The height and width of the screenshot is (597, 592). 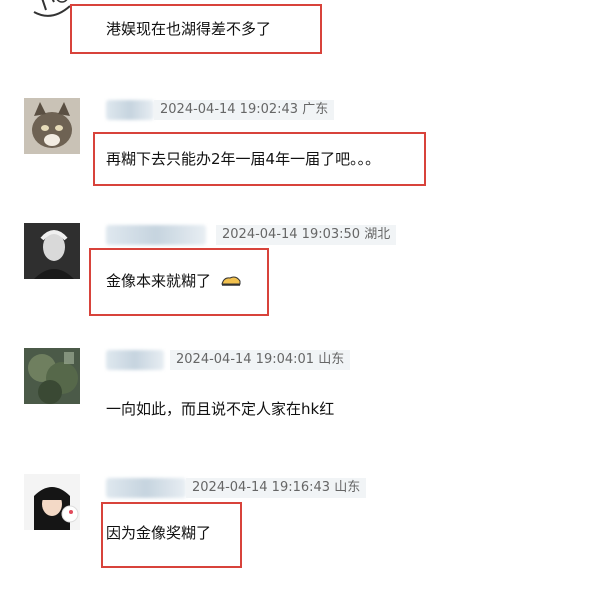 I want to click on comment-meta: 2024-04-14 19:02:43 广东, so click(x=244, y=110).